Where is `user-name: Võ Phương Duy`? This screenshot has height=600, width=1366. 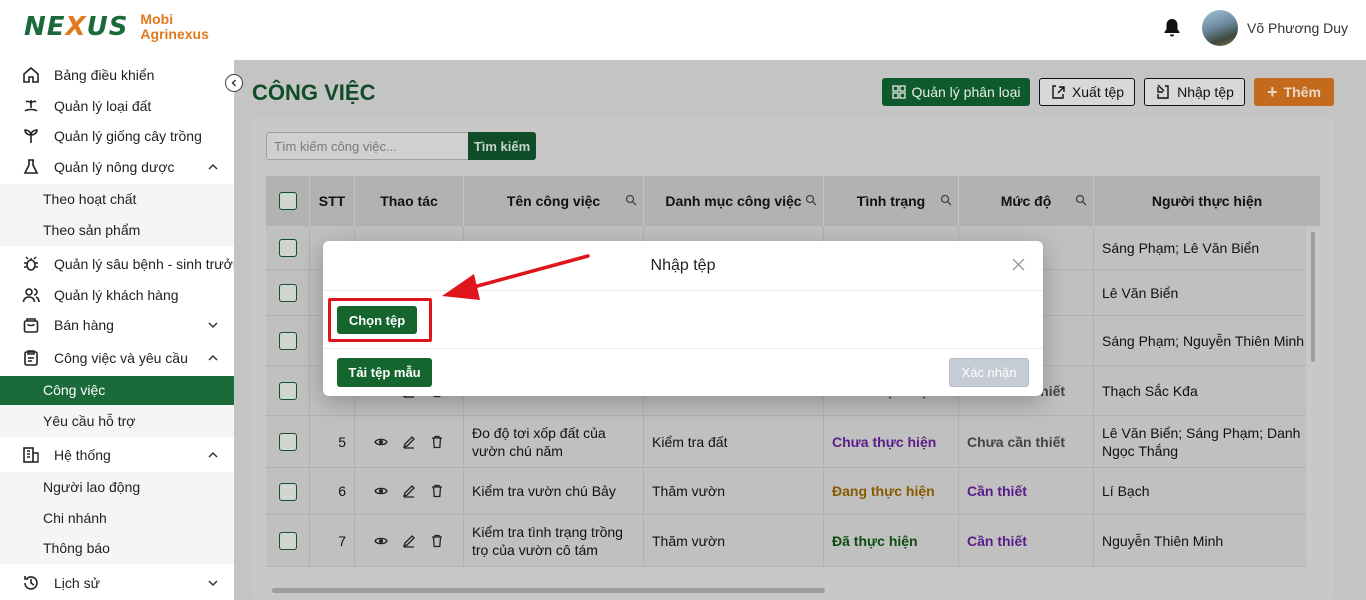 user-name: Võ Phương Duy is located at coordinates (1297, 28).